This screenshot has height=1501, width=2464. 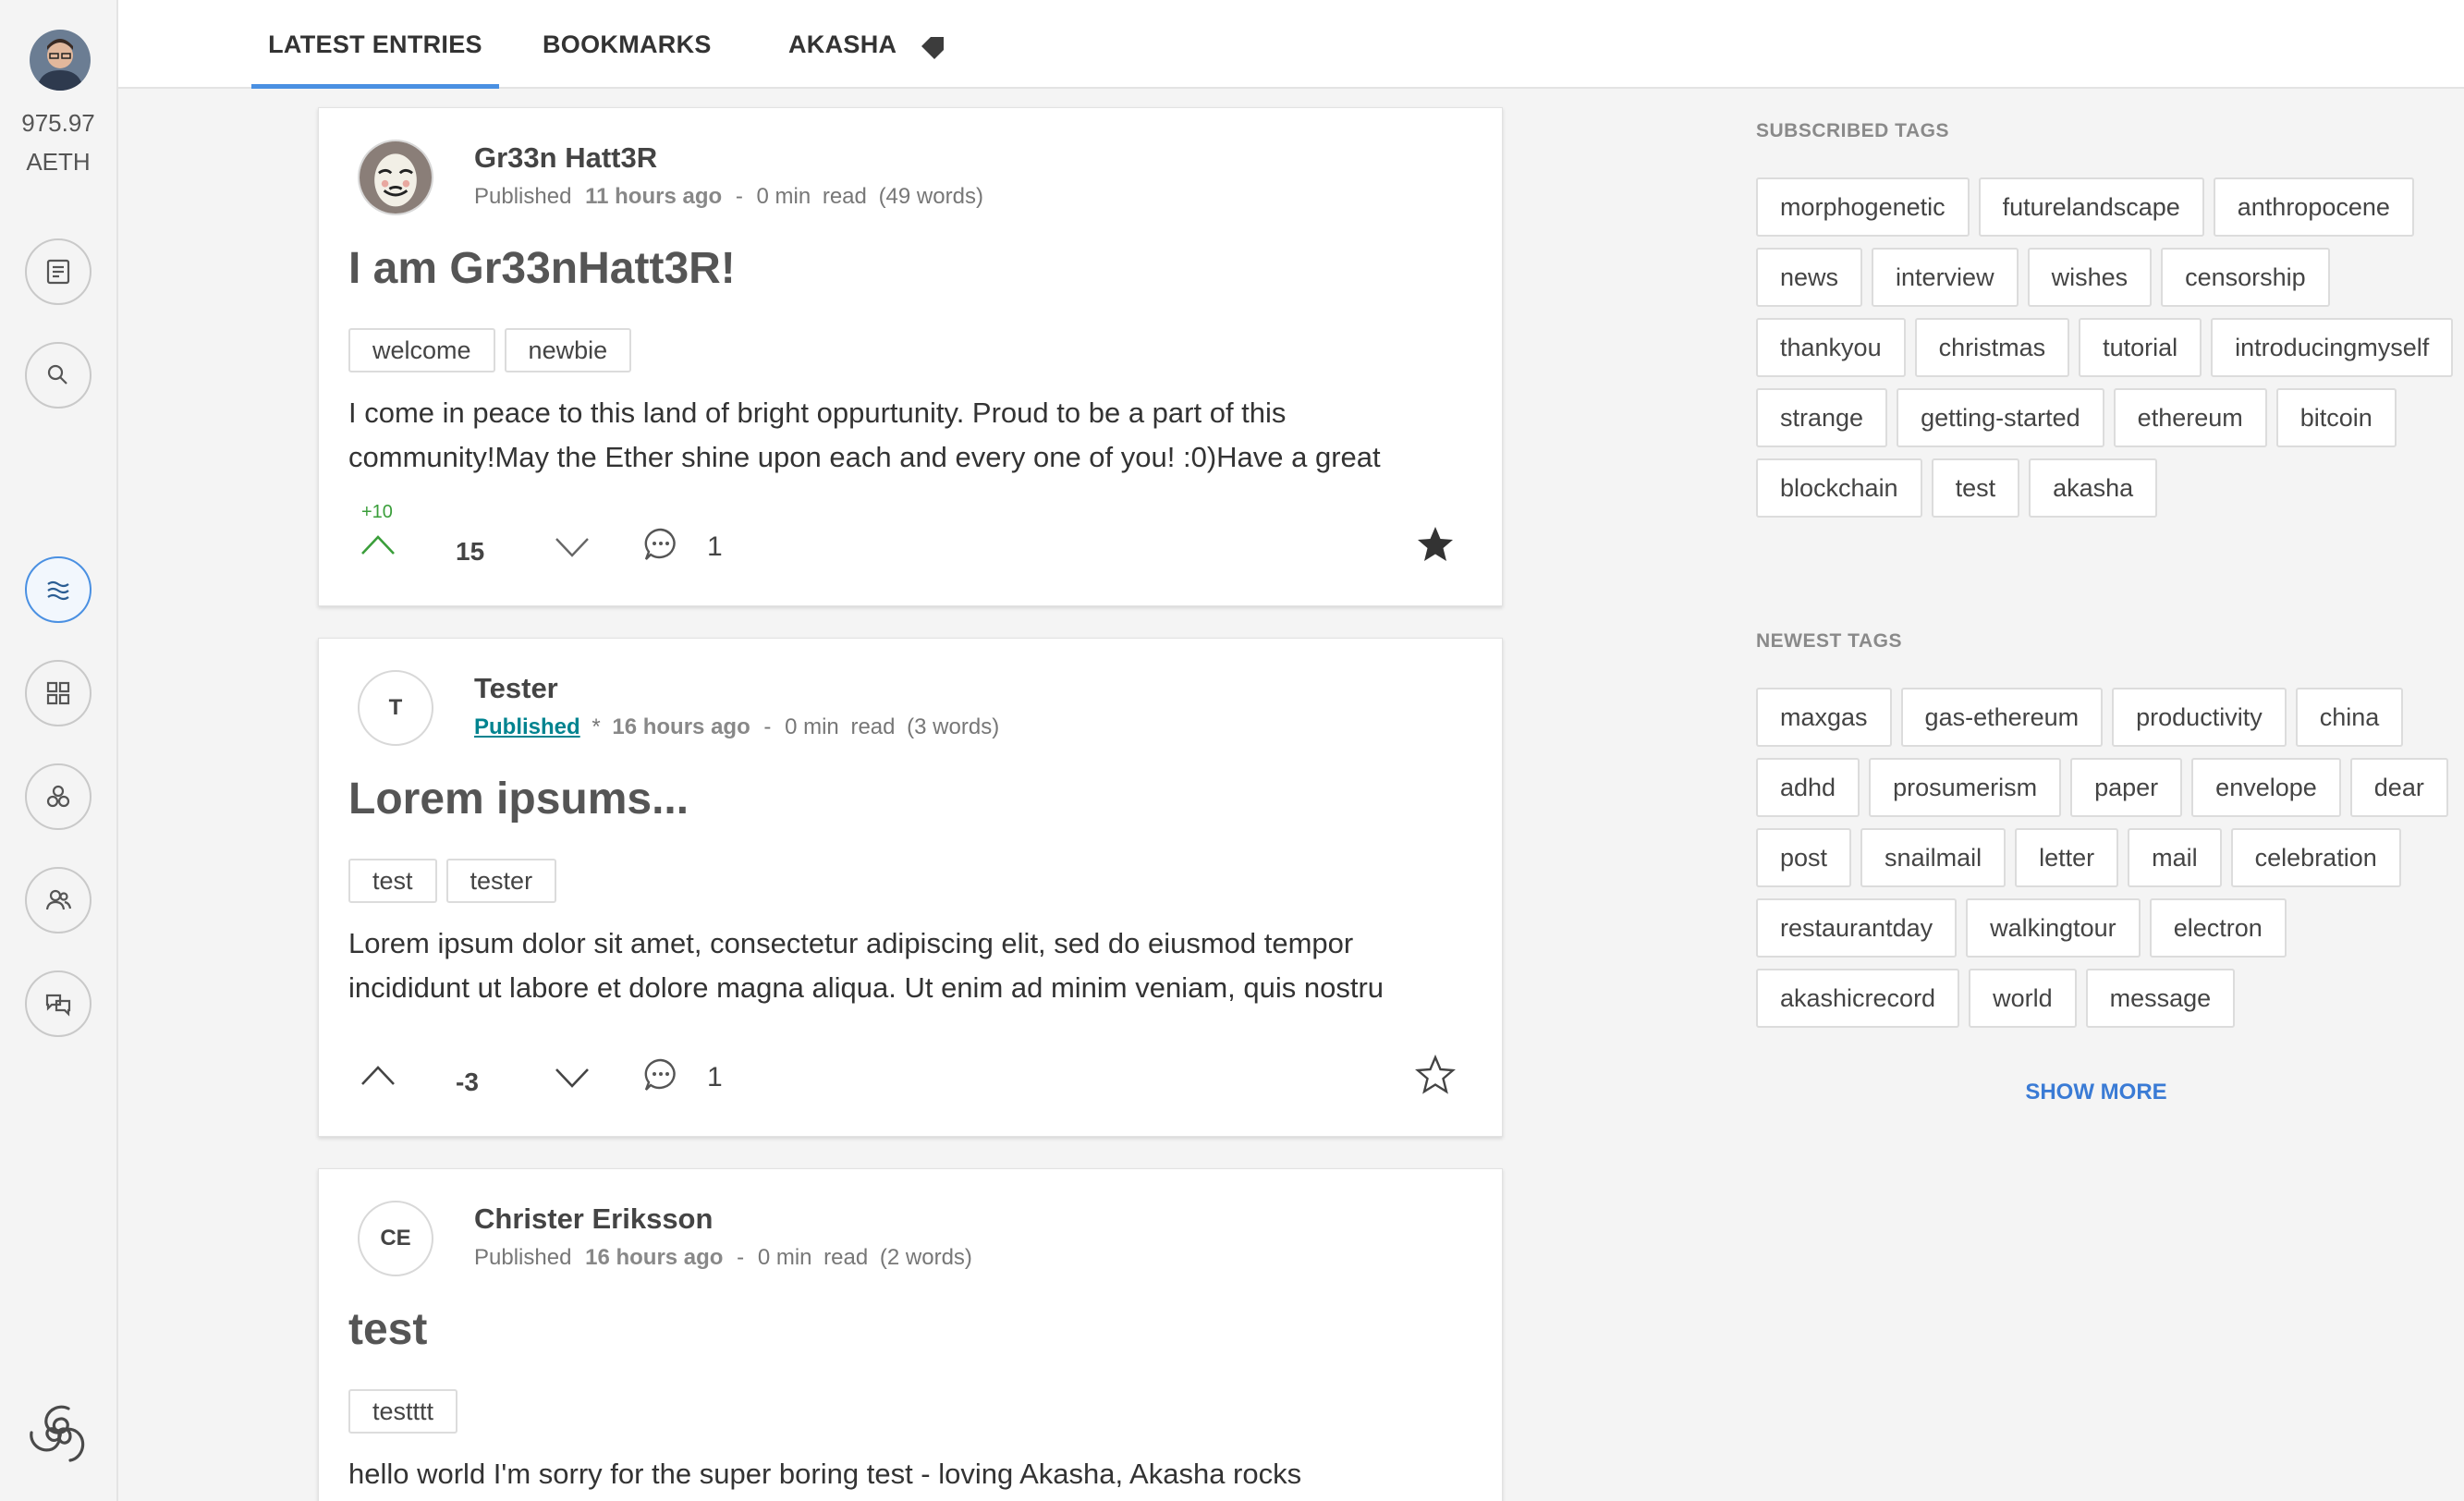 What do you see at coordinates (2266, 788) in the screenshot?
I see `tag-chip: envelope` at bounding box center [2266, 788].